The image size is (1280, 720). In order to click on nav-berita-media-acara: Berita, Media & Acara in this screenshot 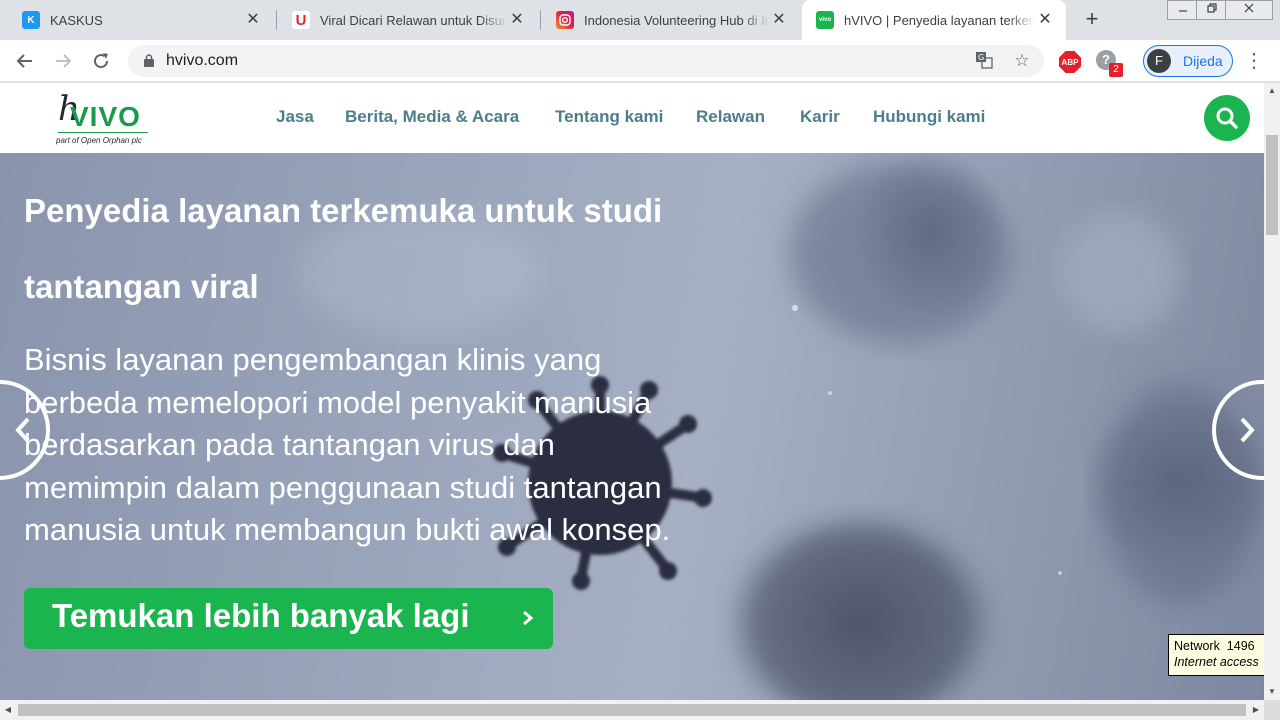, I will do `click(432, 117)`.